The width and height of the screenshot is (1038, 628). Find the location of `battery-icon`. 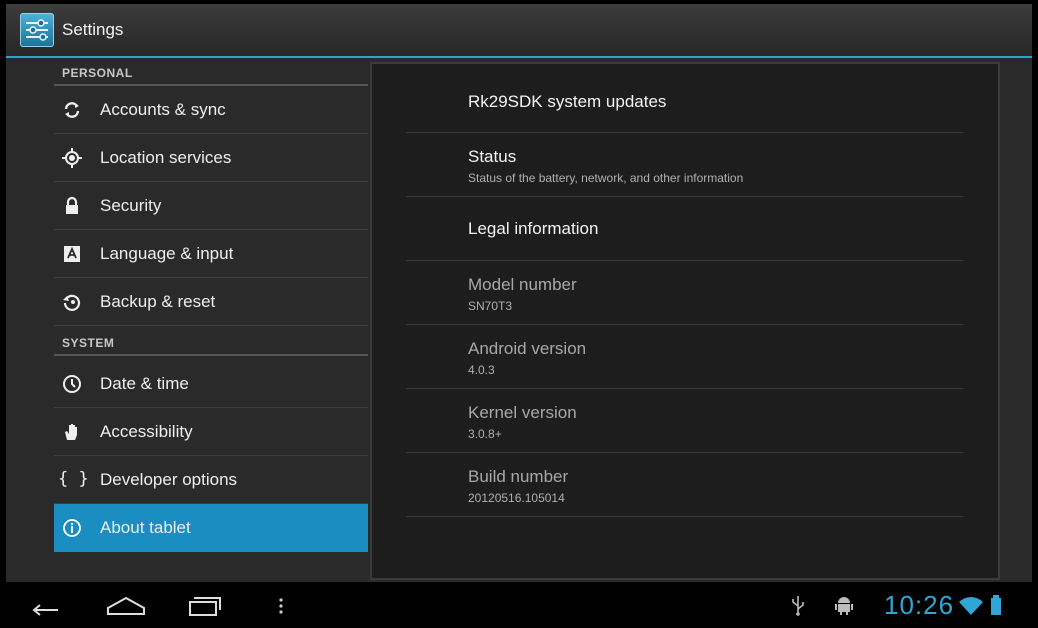

battery-icon is located at coordinates (996, 605).